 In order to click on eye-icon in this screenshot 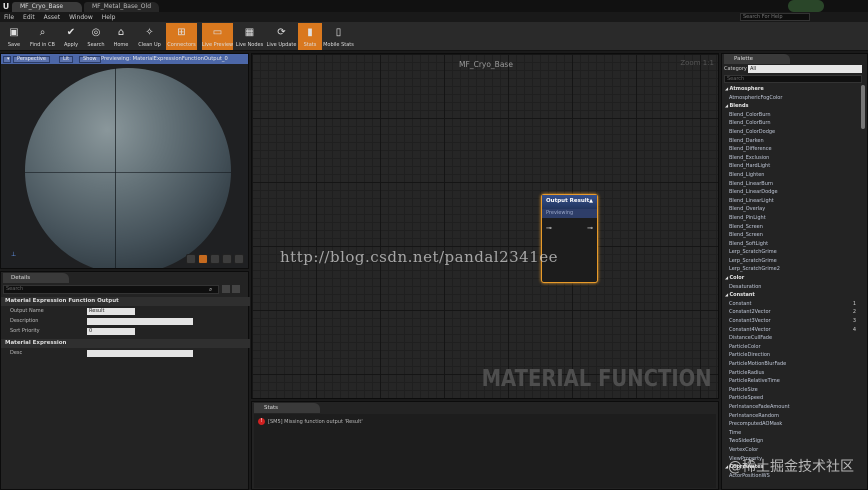, I will do `click(236, 289)`.